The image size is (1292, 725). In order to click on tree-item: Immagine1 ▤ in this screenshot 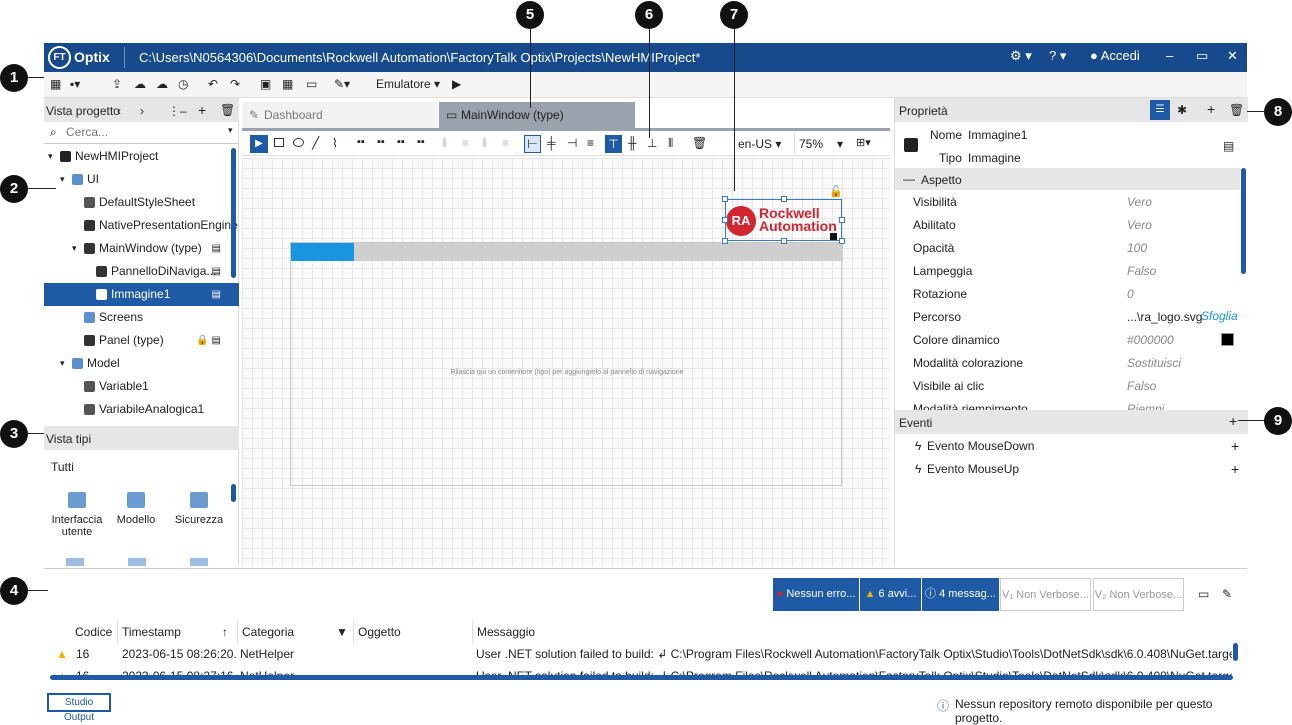, I will do `click(141, 294)`.